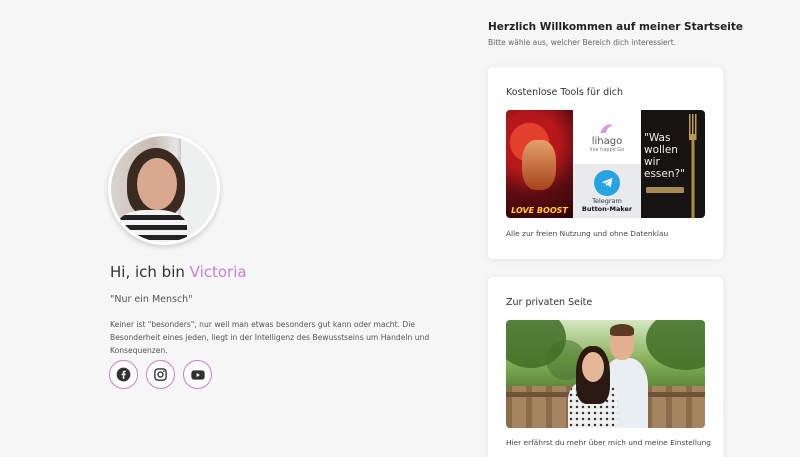 This screenshot has height=457, width=800. Describe the element at coordinates (693, 166) in the screenshot. I see `fork-icon` at that location.